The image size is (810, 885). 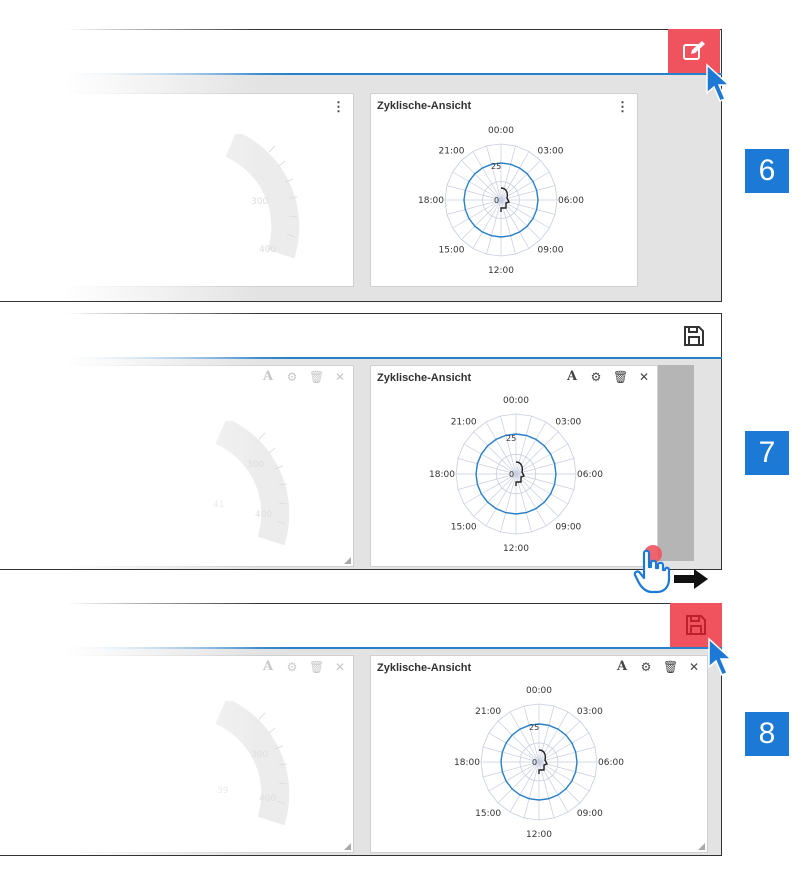 I want to click on hand-pointer-icon, so click(x=652, y=571).